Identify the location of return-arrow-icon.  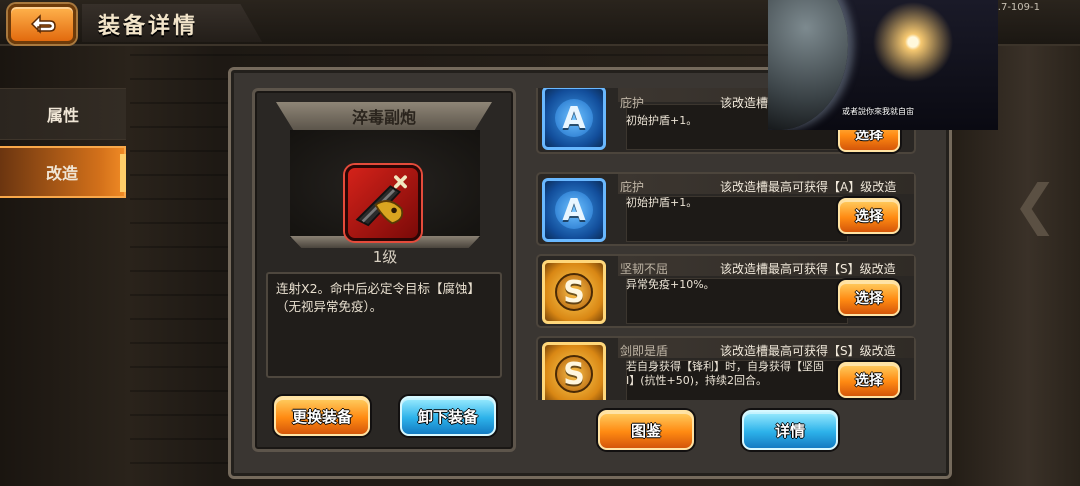
(43, 24).